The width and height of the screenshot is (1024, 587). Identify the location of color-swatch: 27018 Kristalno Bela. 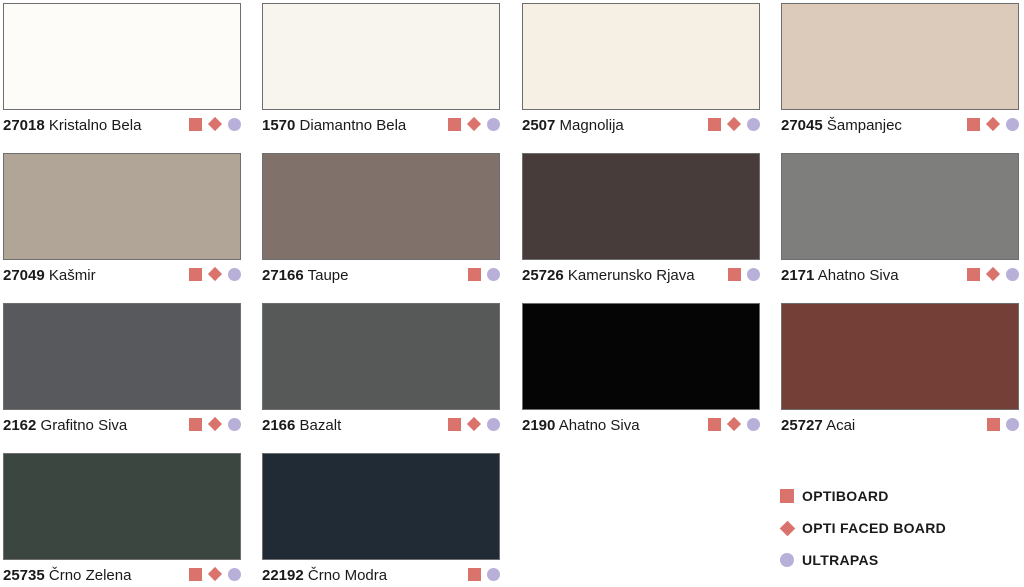
(122, 68).